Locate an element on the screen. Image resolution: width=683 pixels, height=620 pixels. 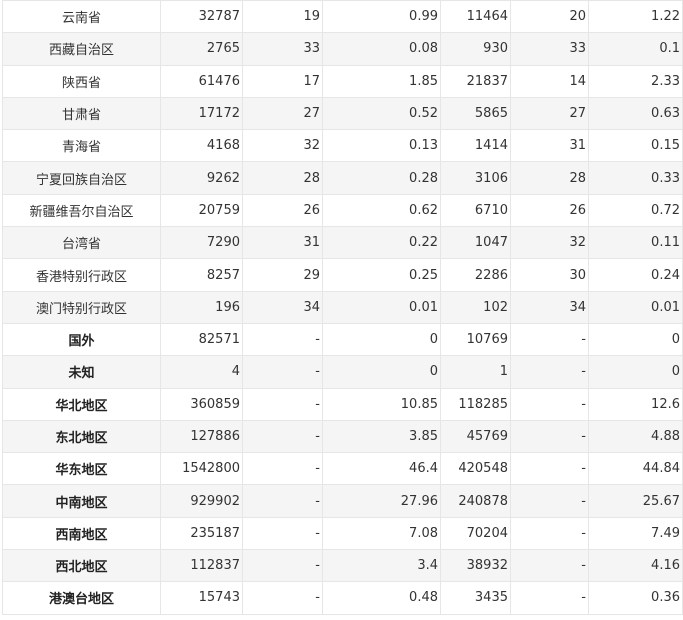
table-row: 香港特别行政区 8257 29 0.25 2286 30 0.24 is located at coordinates (342, 275).